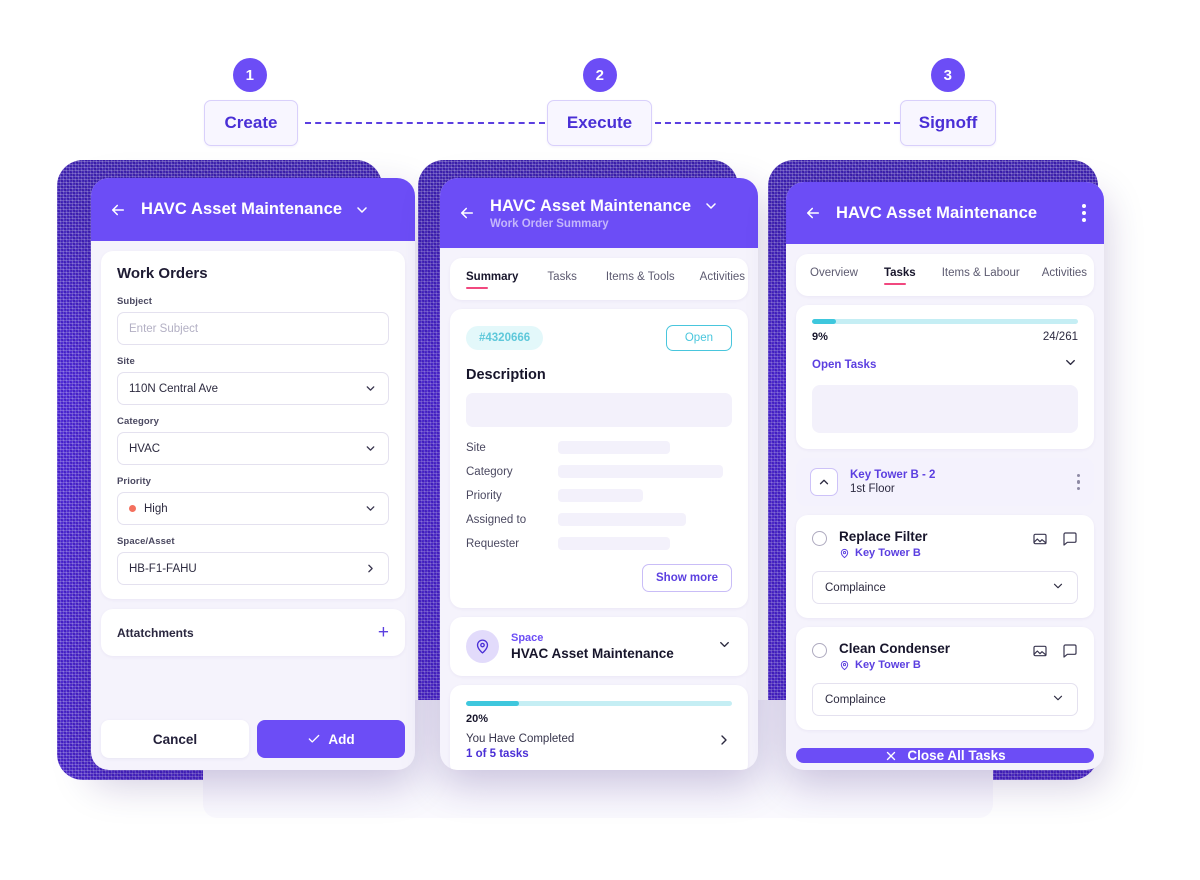 This screenshot has width=1200, height=880. What do you see at coordinates (156, 508) in the screenshot?
I see `priority-value: High` at bounding box center [156, 508].